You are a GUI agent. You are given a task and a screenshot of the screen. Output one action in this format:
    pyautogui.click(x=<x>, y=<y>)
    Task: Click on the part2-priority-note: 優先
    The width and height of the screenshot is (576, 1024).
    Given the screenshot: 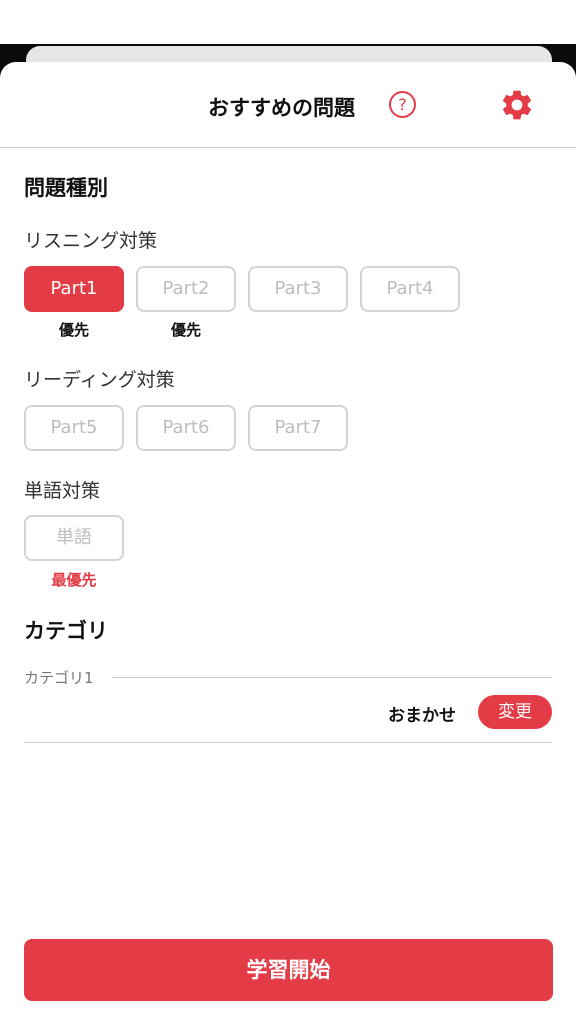 What is the action you would take?
    pyautogui.click(x=185, y=330)
    